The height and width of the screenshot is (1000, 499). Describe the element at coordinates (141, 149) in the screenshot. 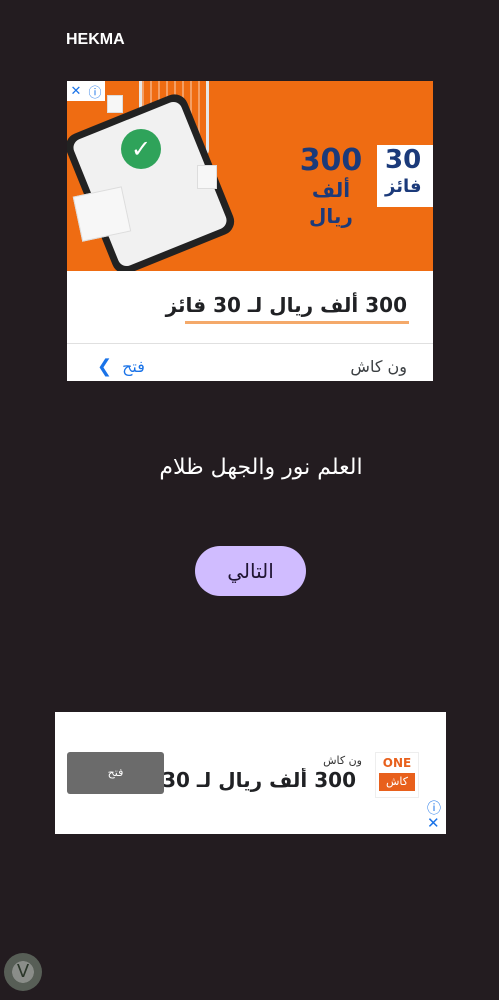

I see `check-icon: ✓` at that location.